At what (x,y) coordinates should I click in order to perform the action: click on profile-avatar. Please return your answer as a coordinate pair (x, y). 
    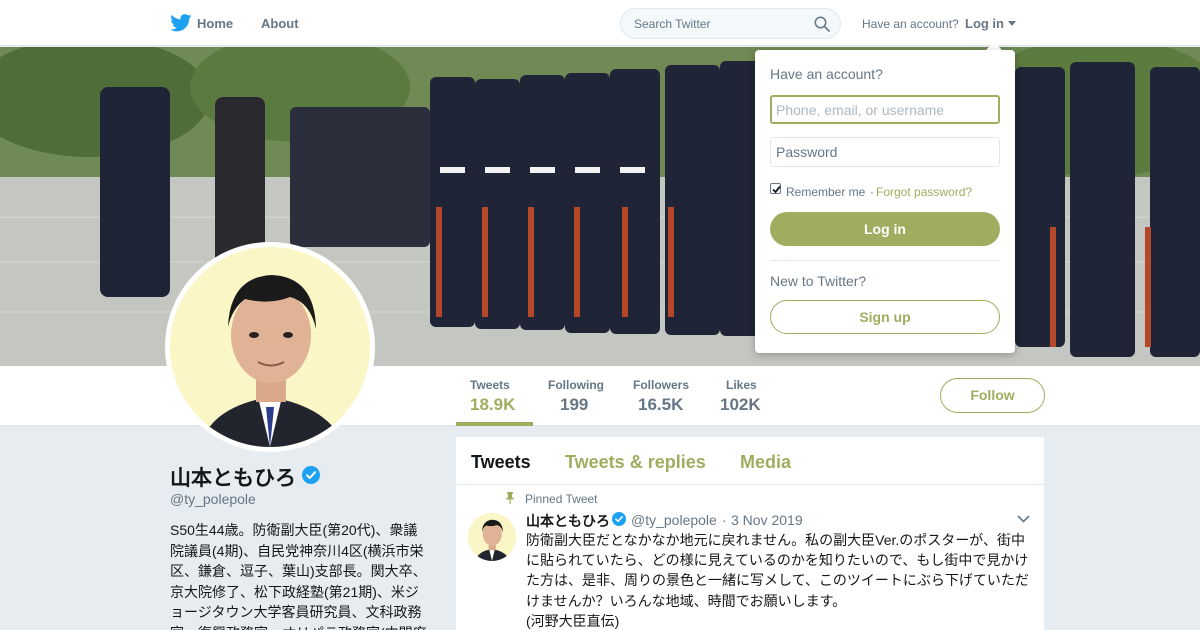
    Looking at the image, I should click on (270, 347).